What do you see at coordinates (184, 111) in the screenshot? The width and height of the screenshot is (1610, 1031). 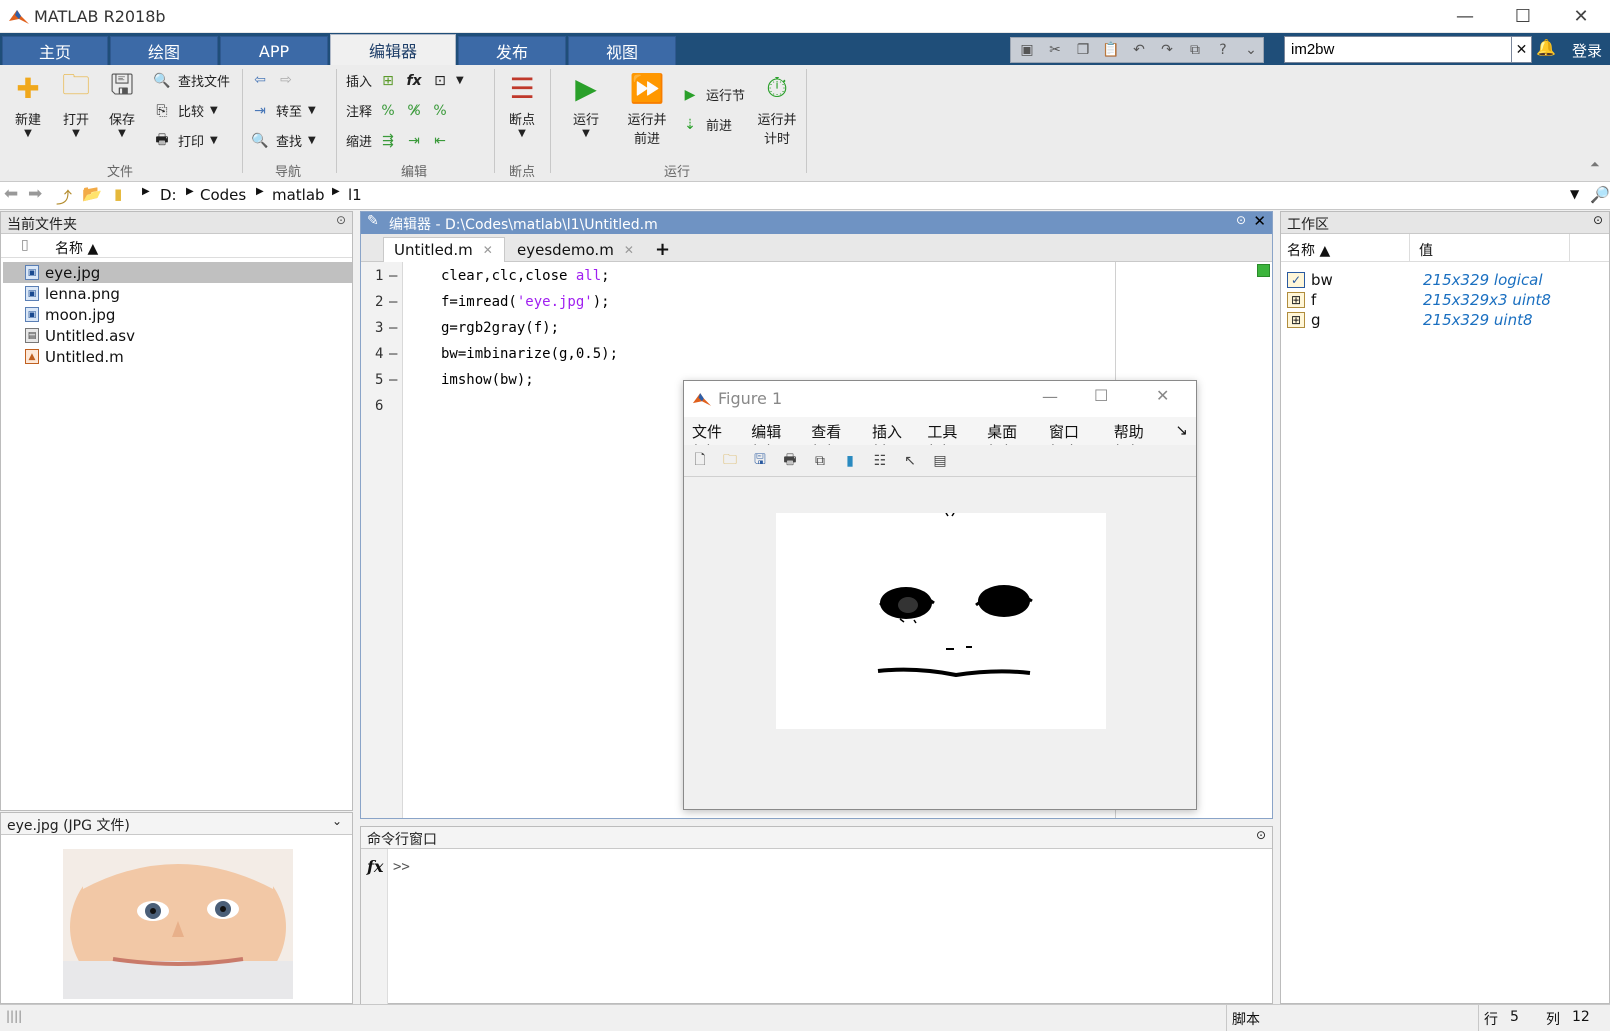 I see `compare-button: ⎘ 比较 ▼` at bounding box center [184, 111].